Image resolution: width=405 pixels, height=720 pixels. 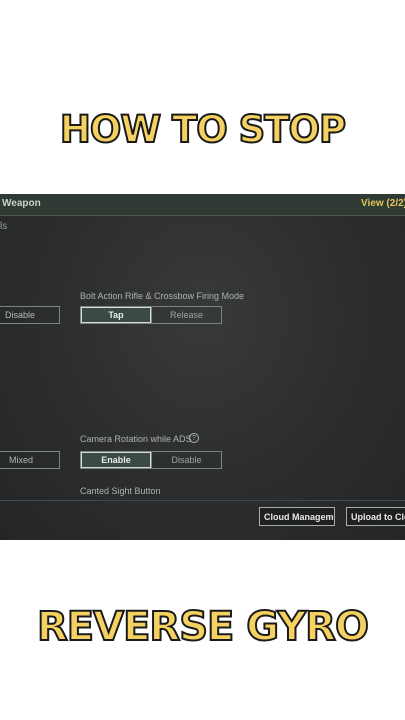 I want to click on enable-option: Enable, so click(x=116, y=460).